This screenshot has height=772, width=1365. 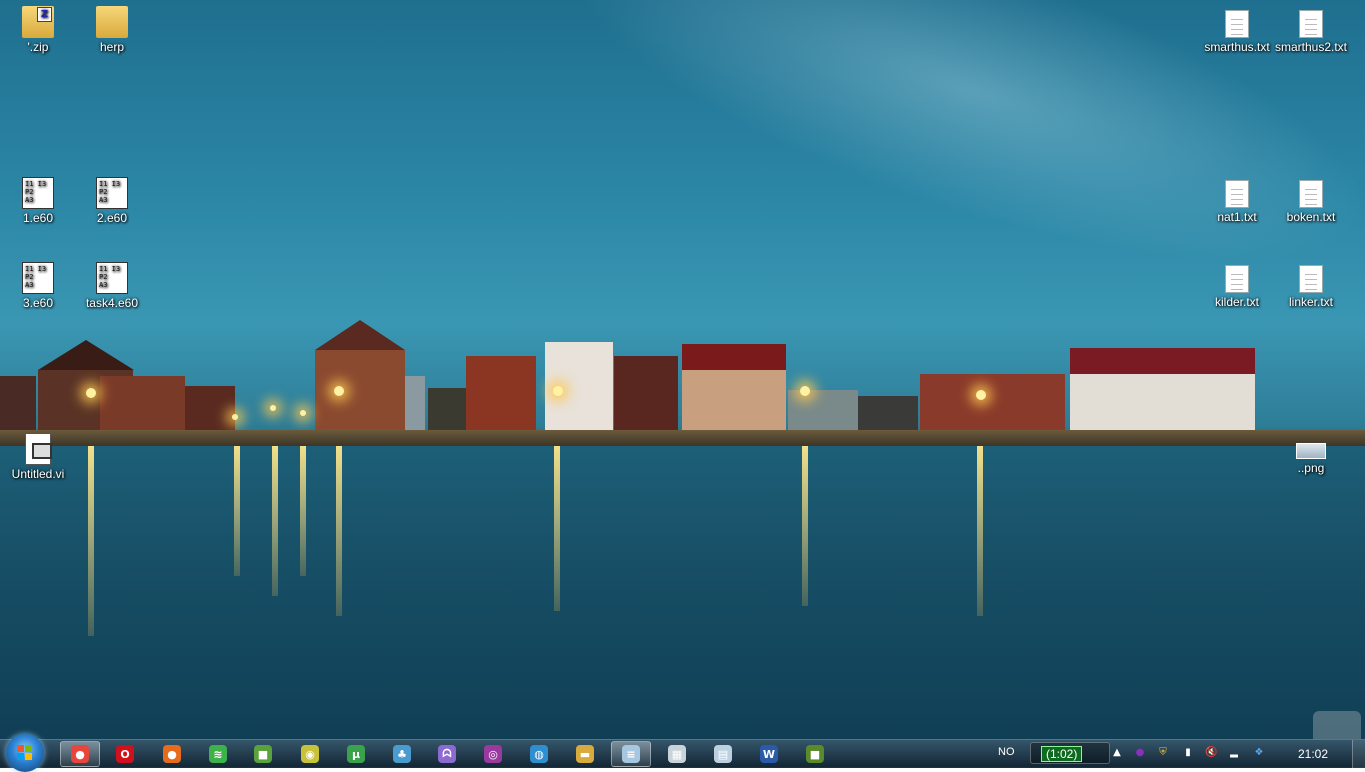 What do you see at coordinates (1313, 754) in the screenshot?
I see `clock: 21:02` at bounding box center [1313, 754].